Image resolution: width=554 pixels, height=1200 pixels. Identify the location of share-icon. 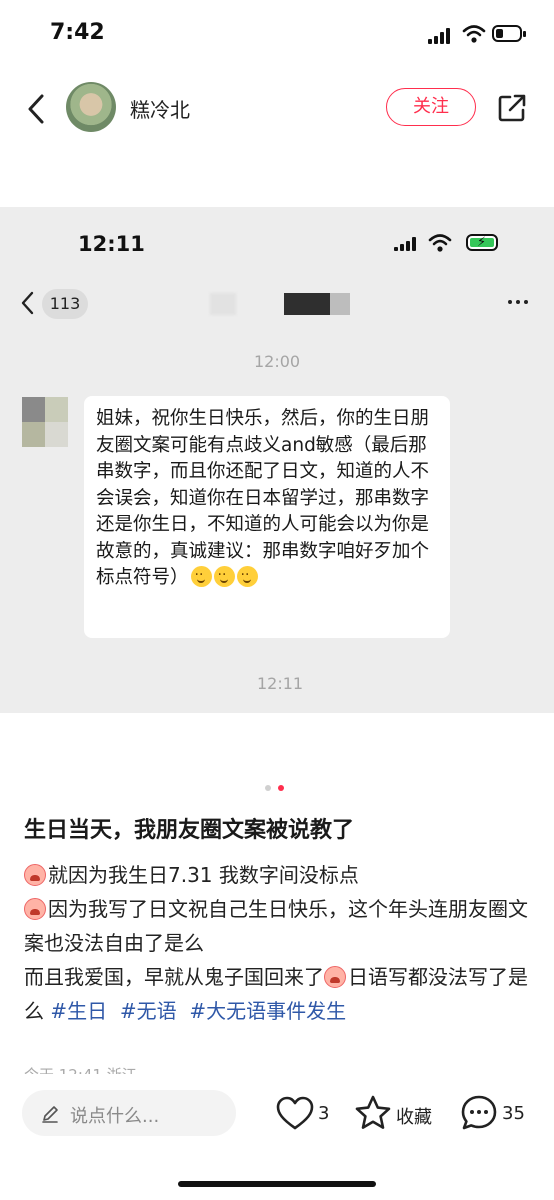
(512, 108).